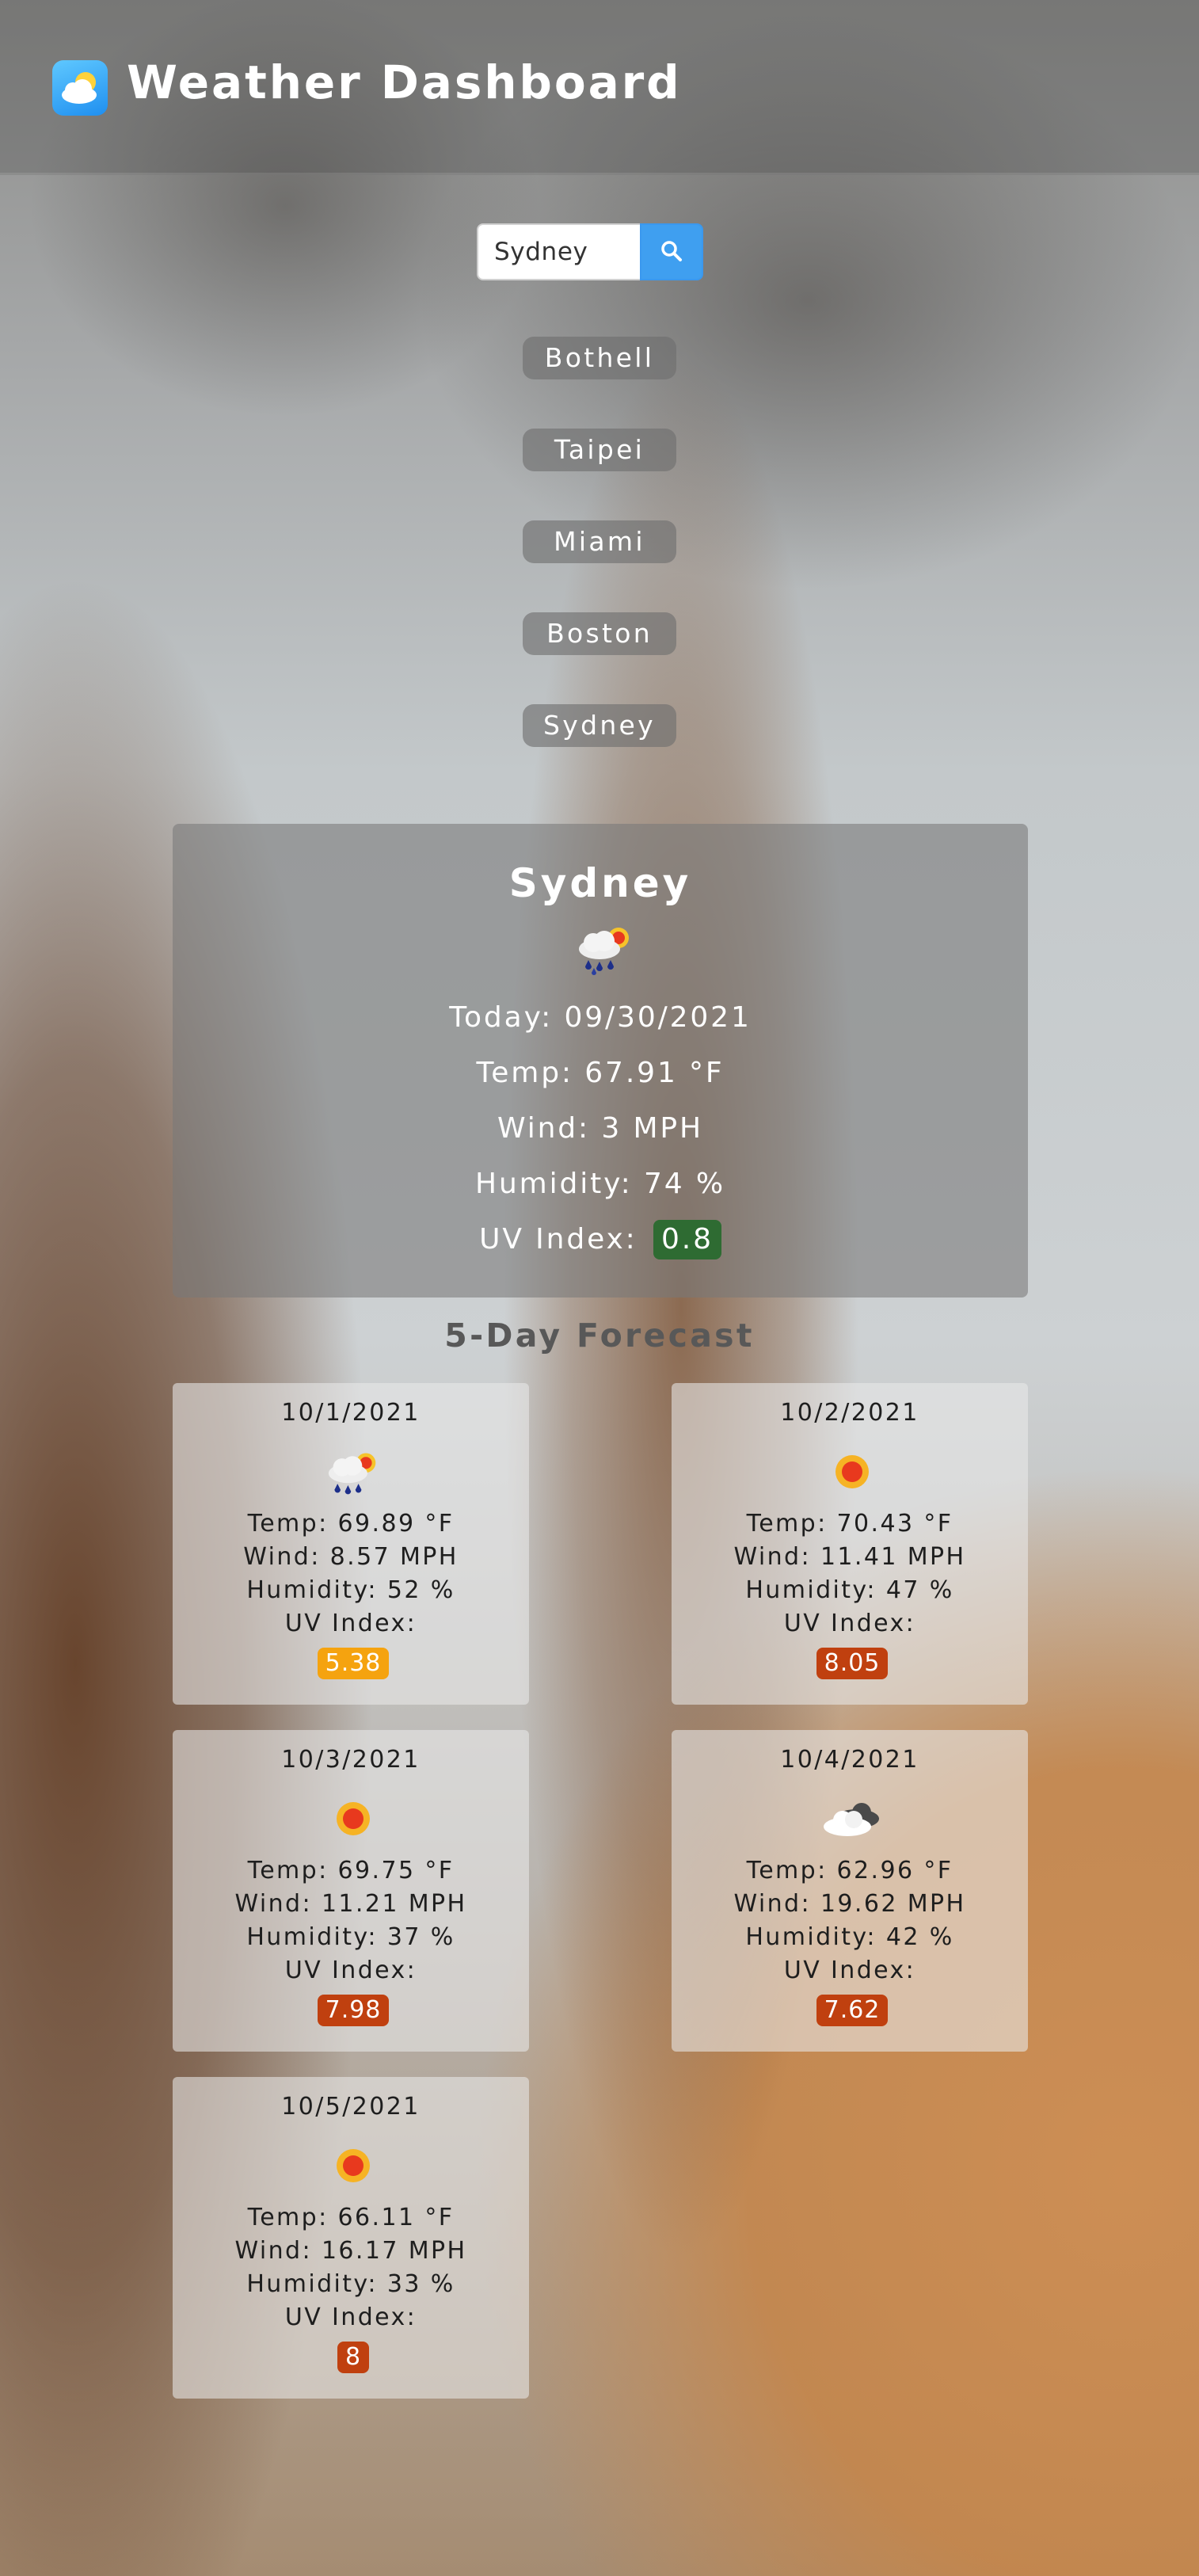 The image size is (1199, 2576). What do you see at coordinates (351, 1760) in the screenshot?
I see `forecast-date: 10/3/2021` at bounding box center [351, 1760].